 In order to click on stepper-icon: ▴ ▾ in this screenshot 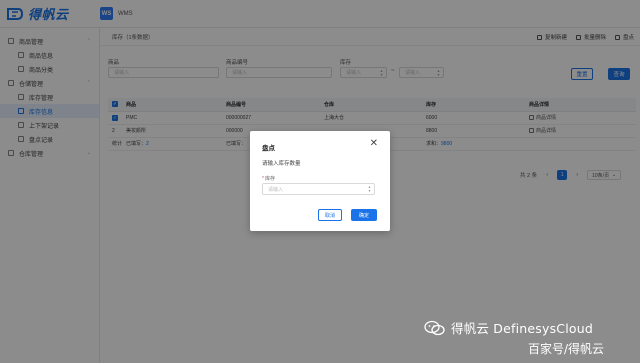, I will do `click(369, 189)`.